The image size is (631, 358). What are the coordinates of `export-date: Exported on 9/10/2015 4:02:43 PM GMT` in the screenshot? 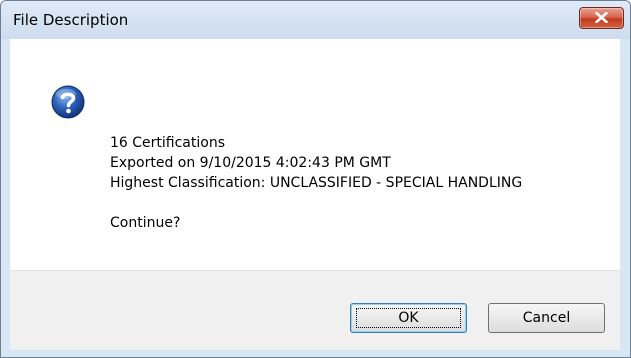 It's located at (250, 163).